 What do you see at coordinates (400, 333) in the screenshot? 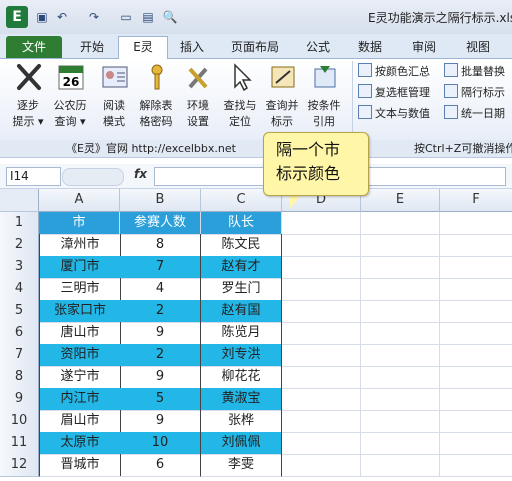
I see `cell-e6` at bounding box center [400, 333].